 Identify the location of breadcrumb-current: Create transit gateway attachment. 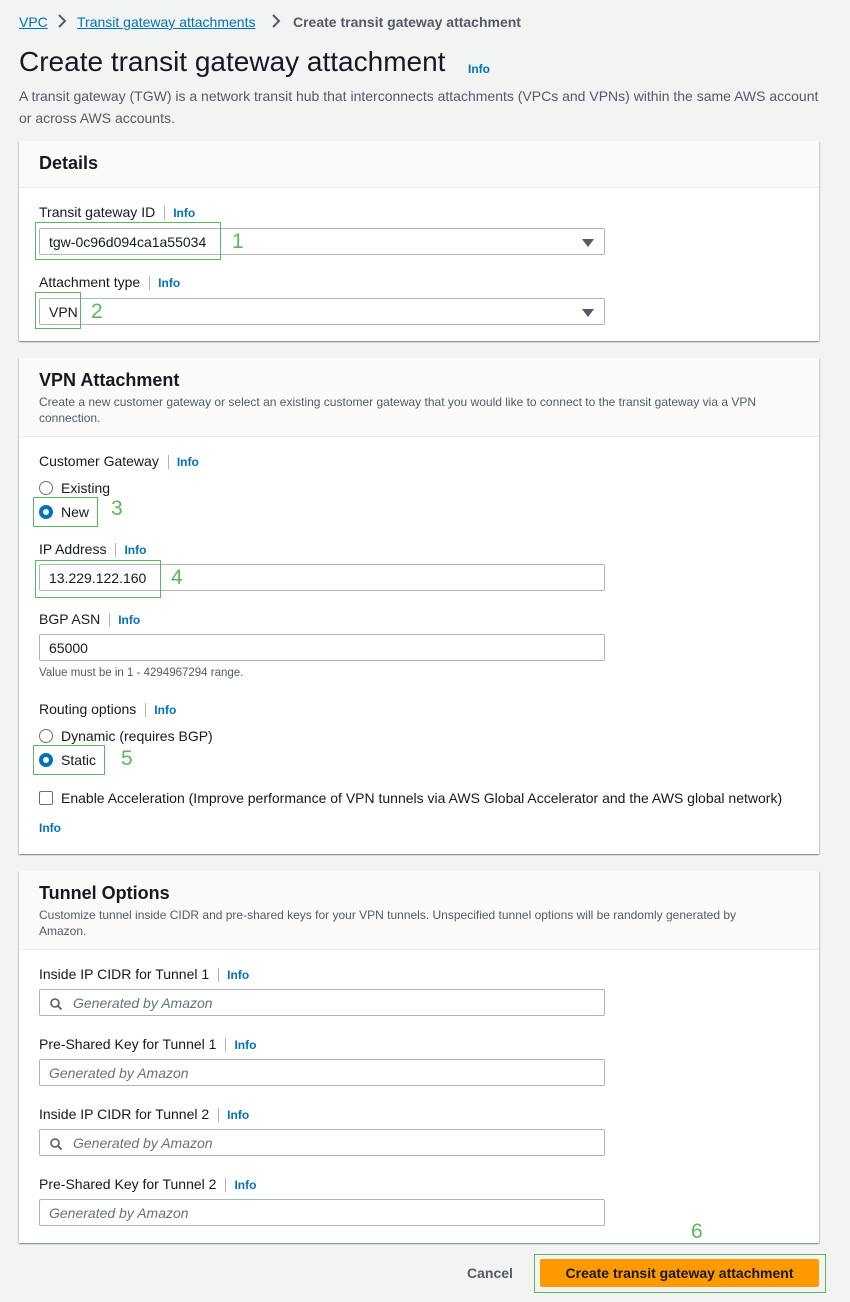
(407, 22).